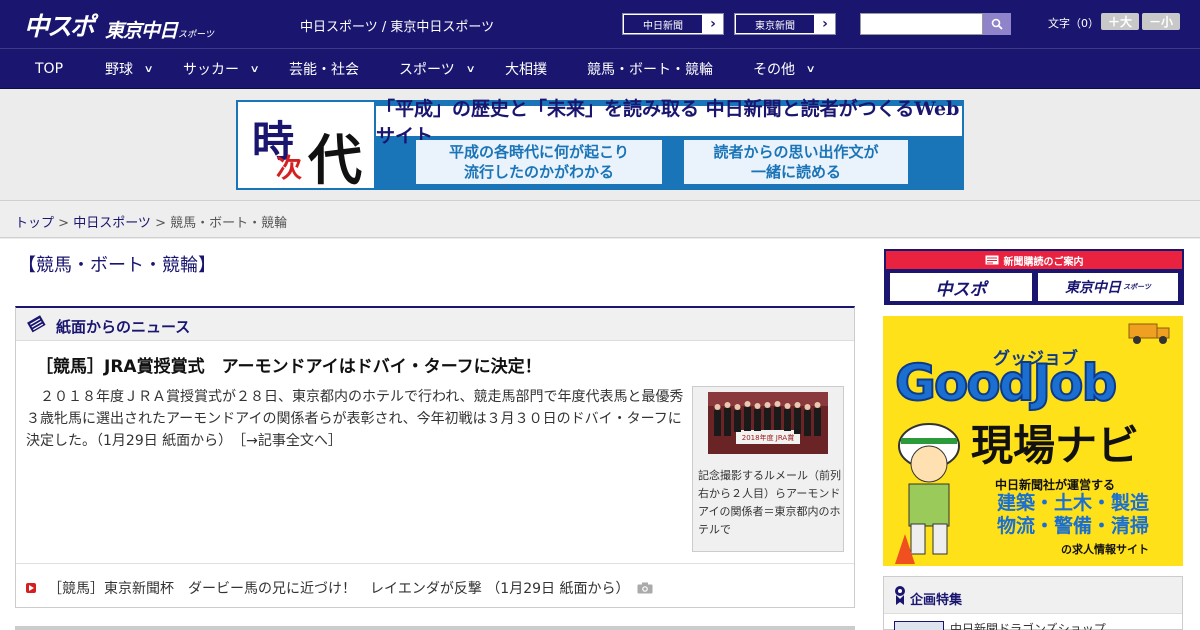  Describe the element at coordinates (1073, 23) in the screenshot. I see `font-size-label: 文字（0）` at that location.